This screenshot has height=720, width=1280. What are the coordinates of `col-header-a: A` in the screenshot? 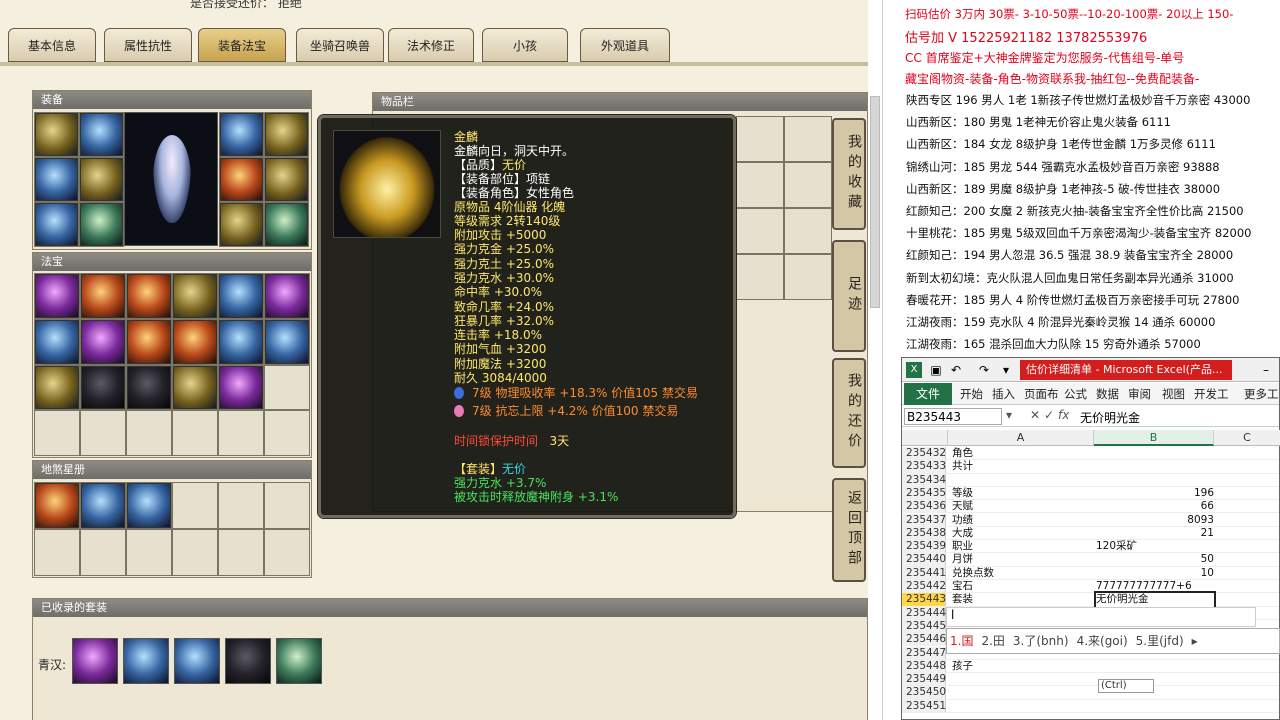 It's located at (1021, 438).